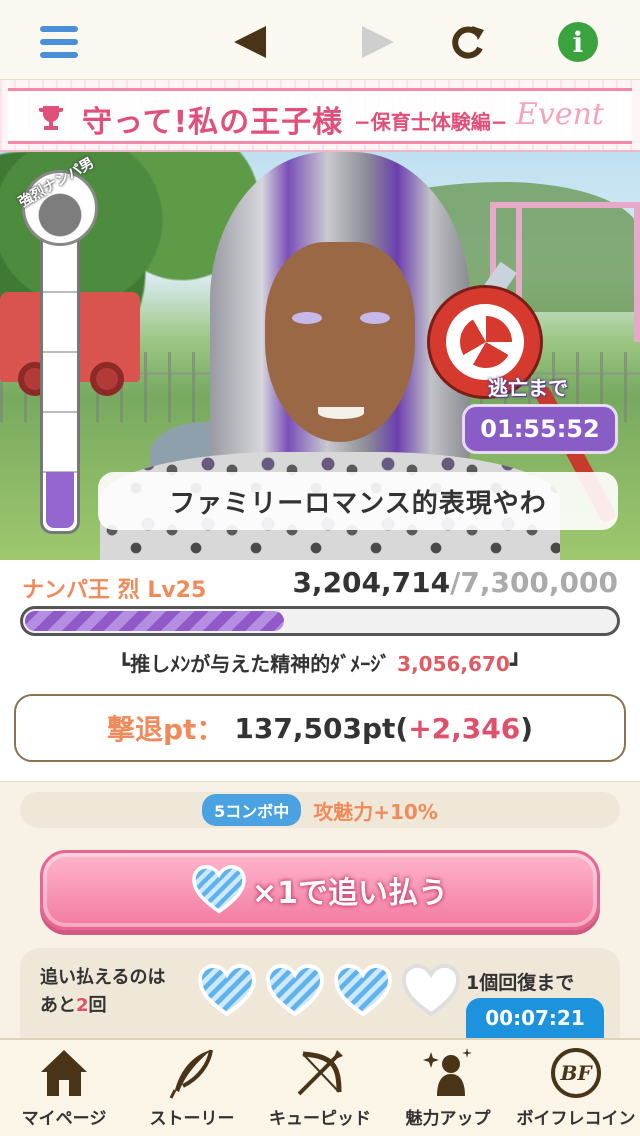 This screenshot has height=1136, width=640. I want to click on points-value: 137,503pt, so click(315, 728).